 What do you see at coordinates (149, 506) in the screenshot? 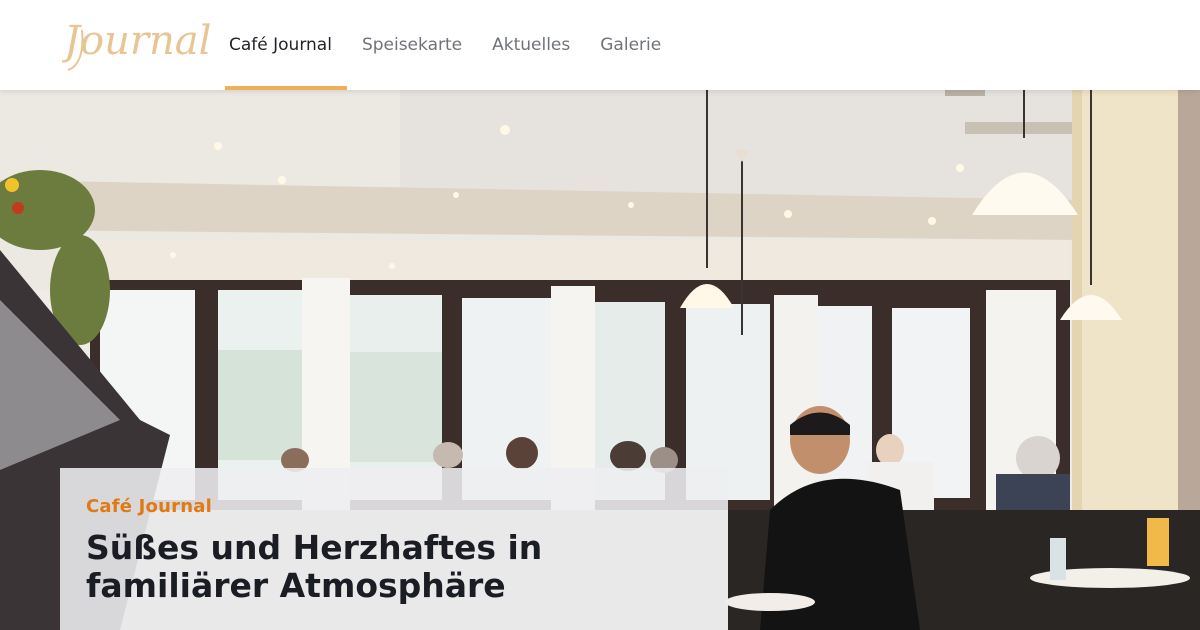
I see `hero-eyebrow: Café Journal` at bounding box center [149, 506].